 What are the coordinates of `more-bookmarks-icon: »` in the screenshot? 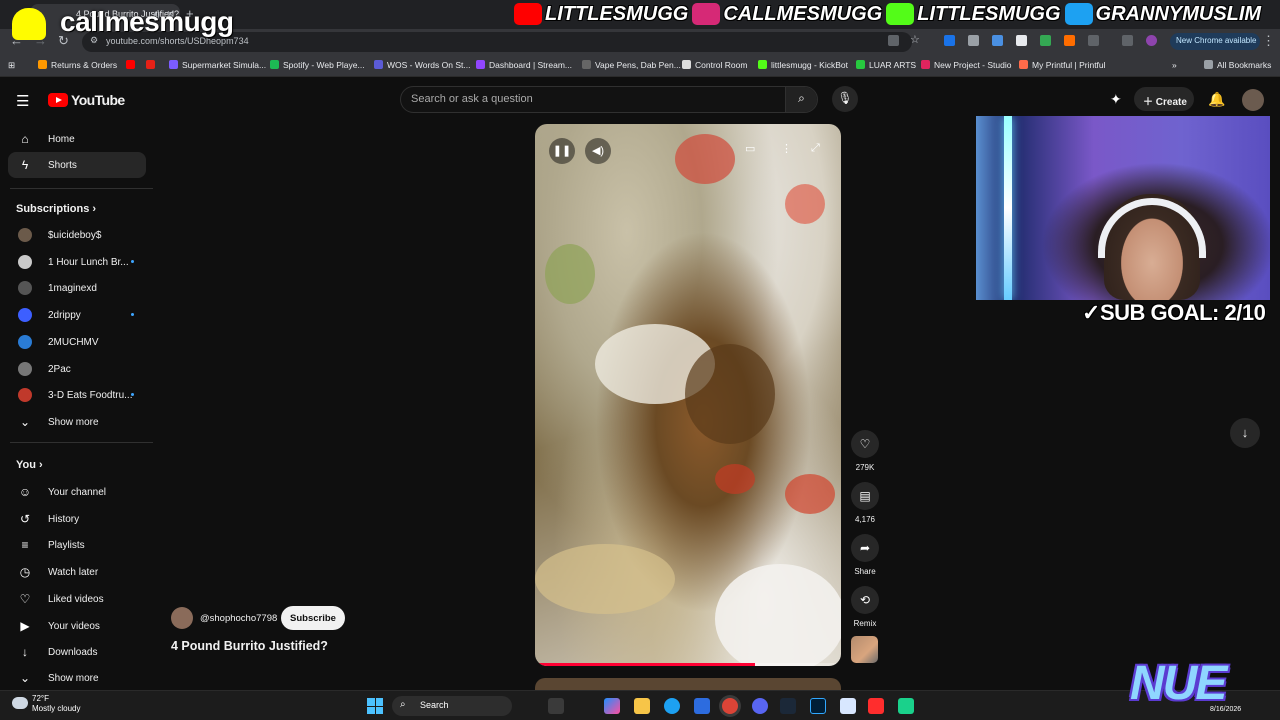 It's located at (1174, 65).